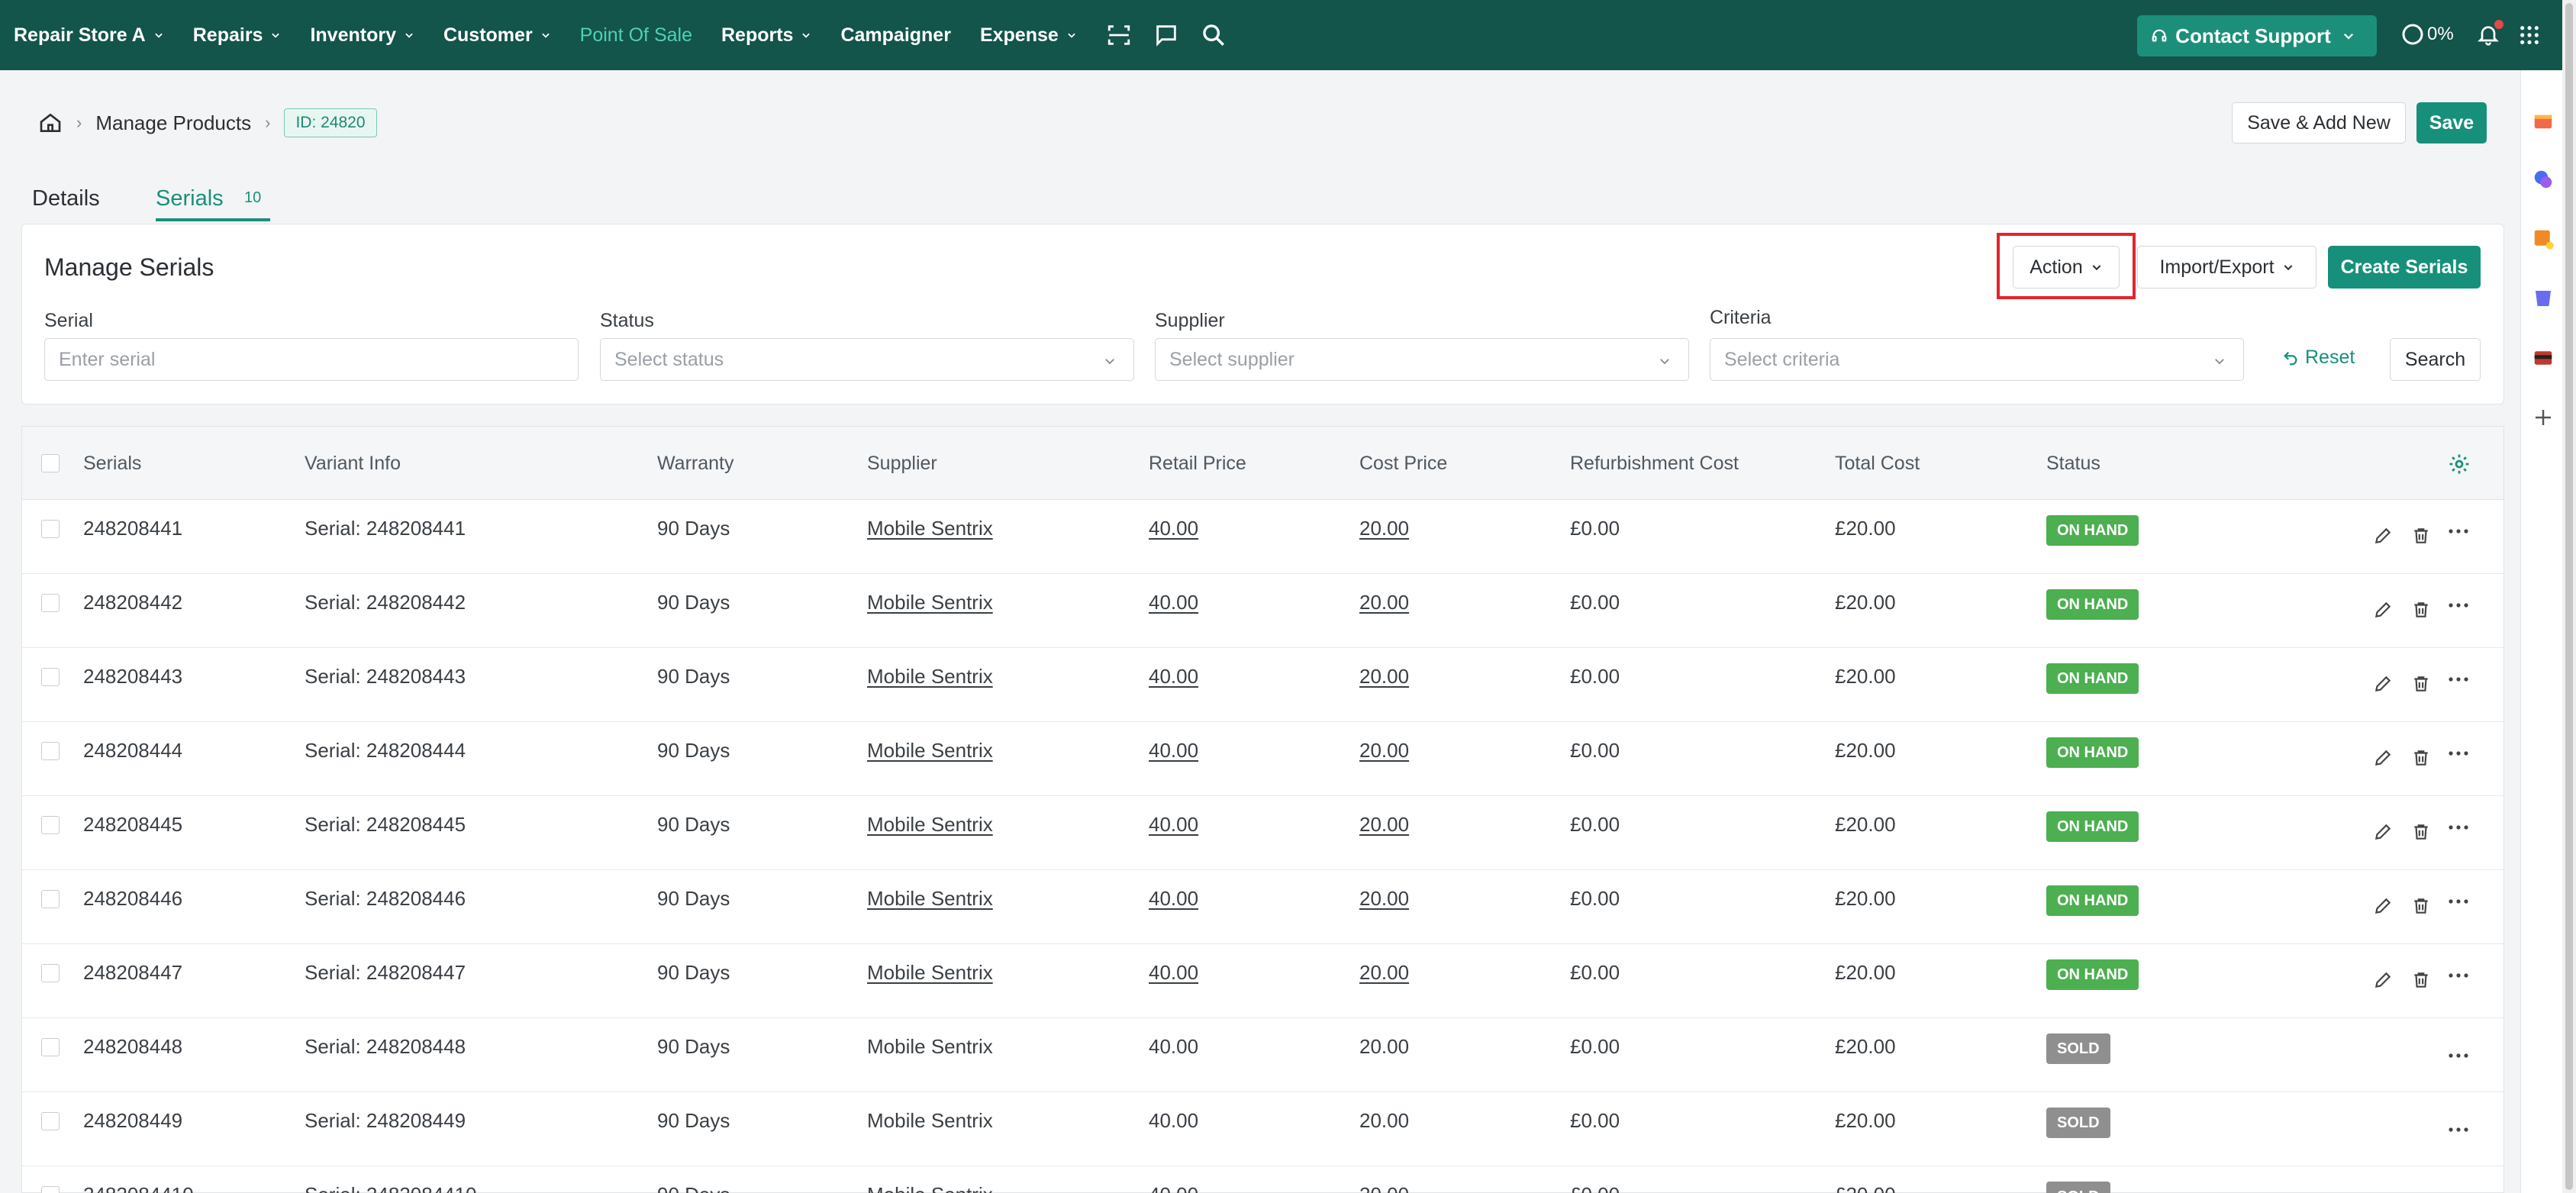 The width and height of the screenshot is (2576, 1193). What do you see at coordinates (1029, 35) in the screenshot?
I see `nav-item-expense: Expense` at bounding box center [1029, 35].